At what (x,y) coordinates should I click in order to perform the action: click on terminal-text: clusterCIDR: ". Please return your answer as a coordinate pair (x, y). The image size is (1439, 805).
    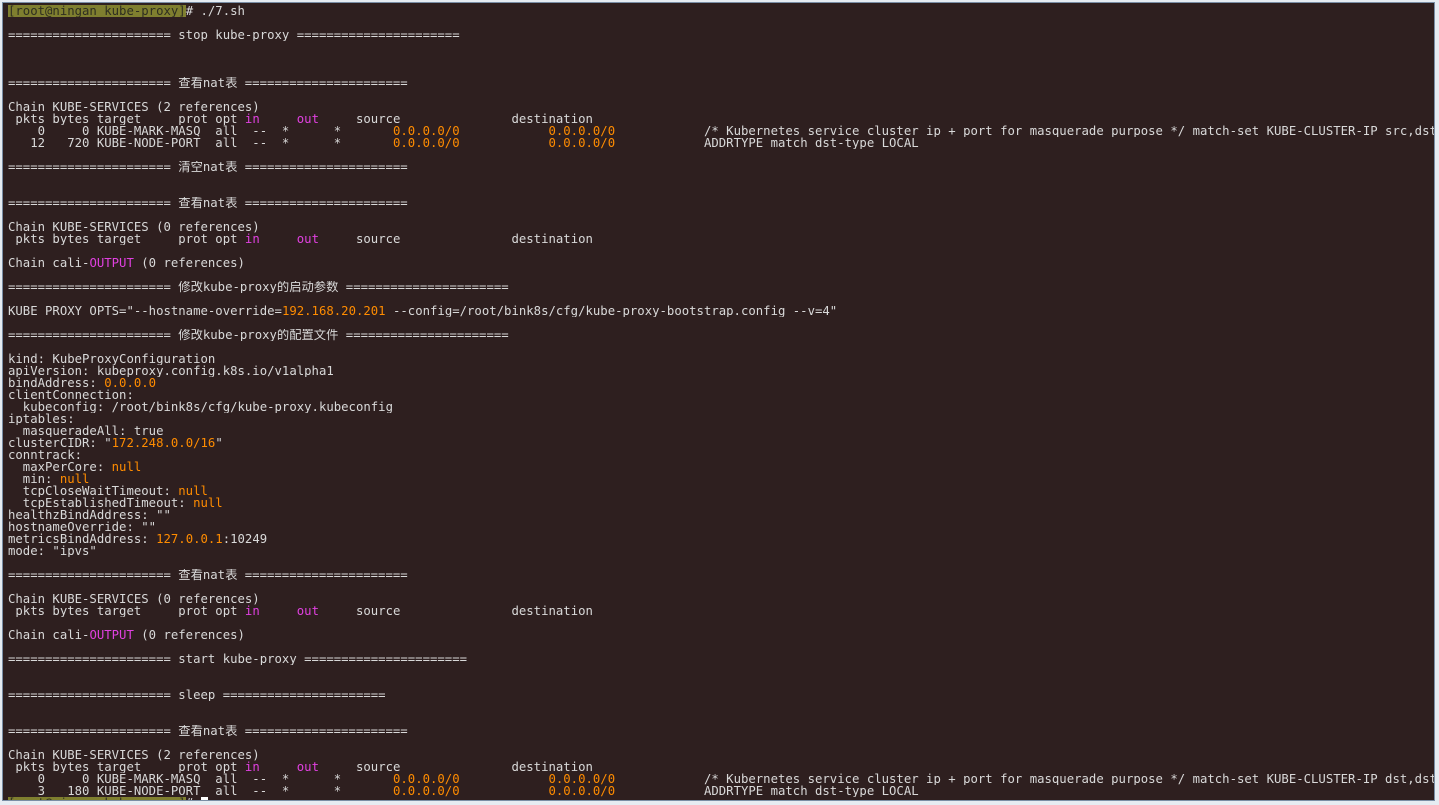
    Looking at the image, I should click on (60, 443).